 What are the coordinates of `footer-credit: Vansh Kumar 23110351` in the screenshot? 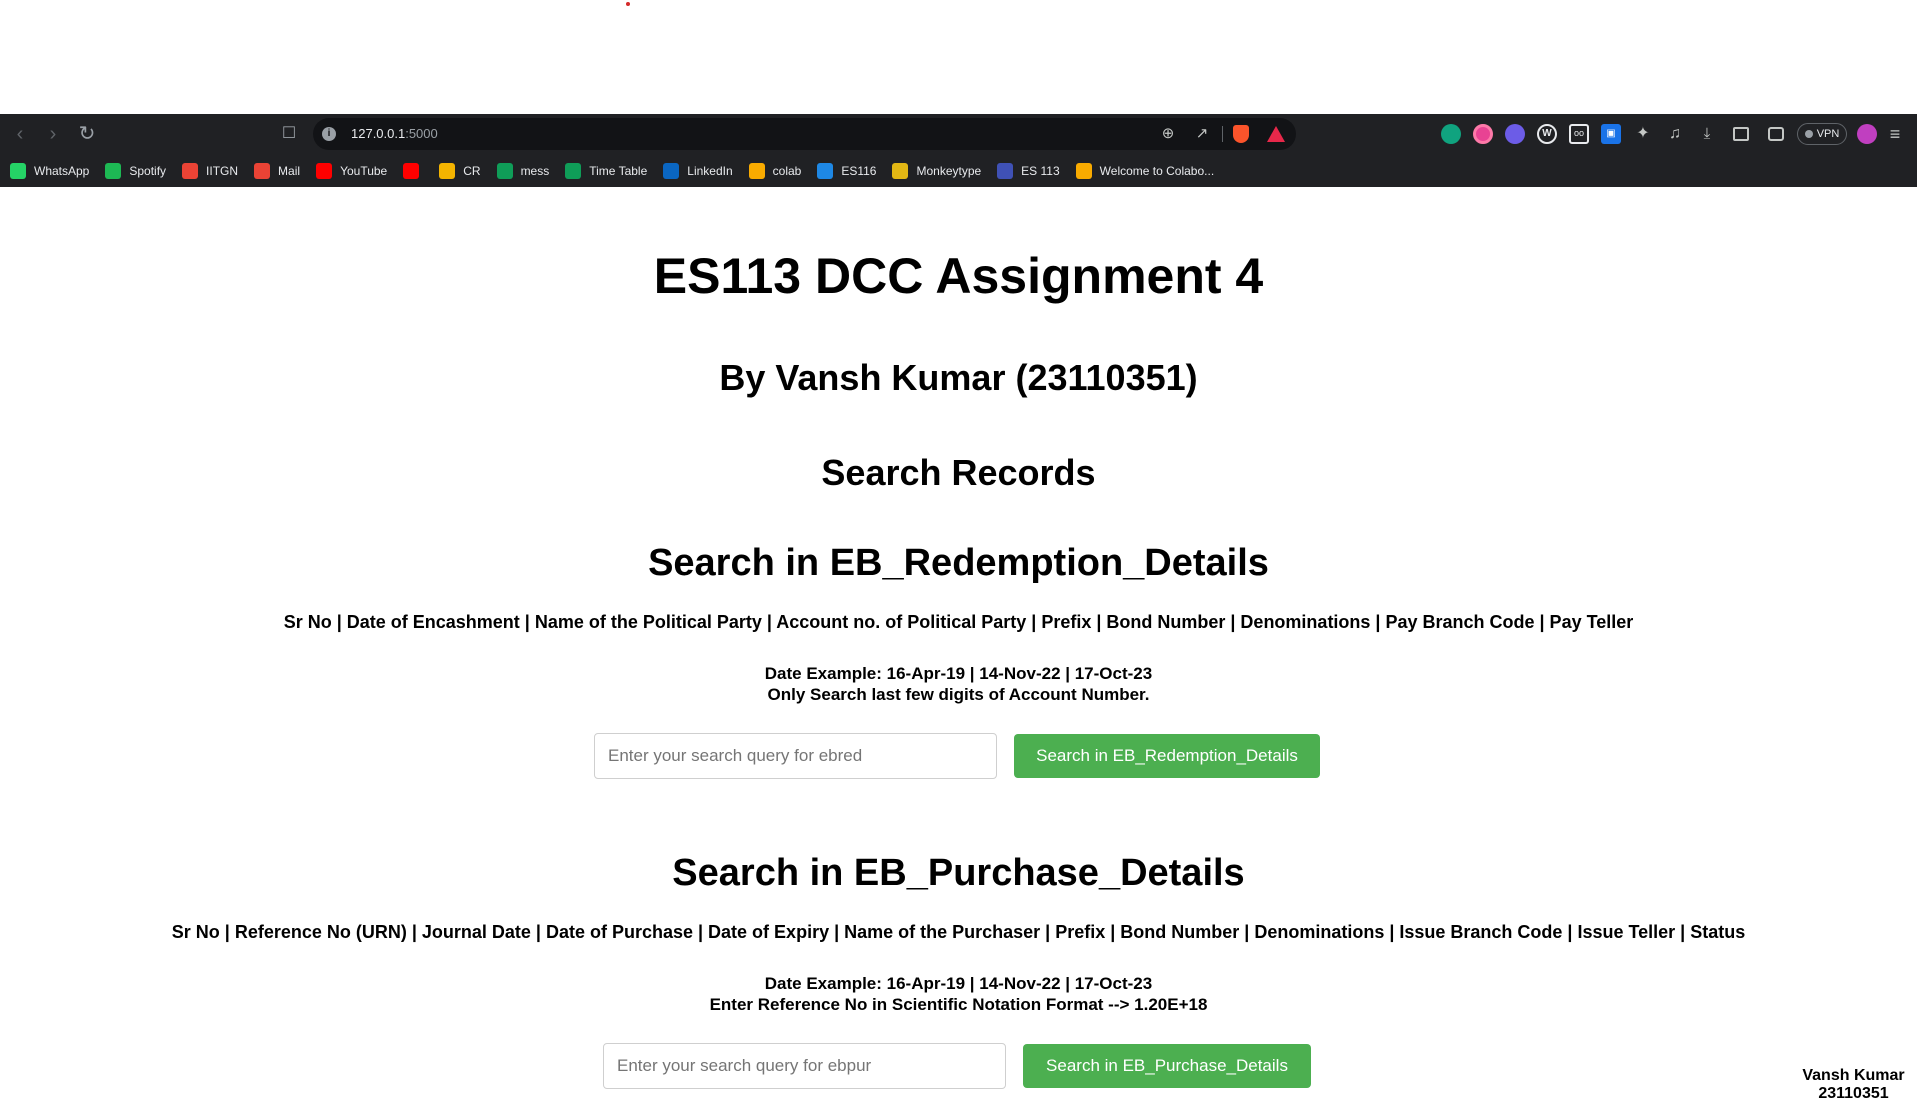 It's located at (1853, 1085).